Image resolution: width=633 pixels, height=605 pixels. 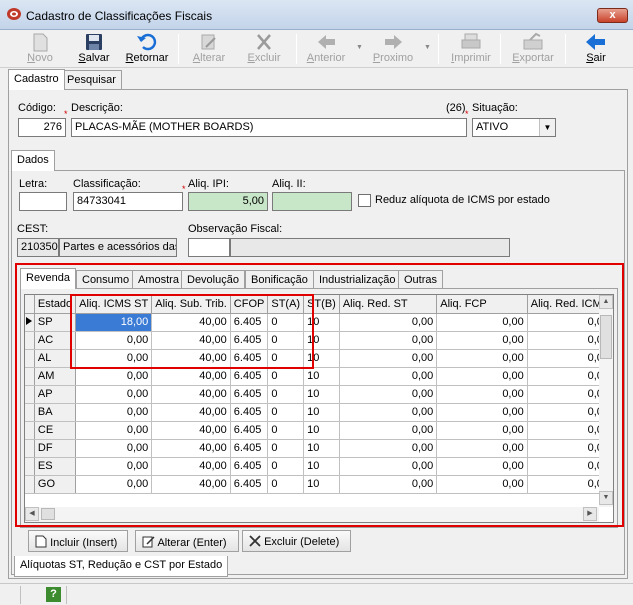 What do you see at coordinates (319, 358) in the screenshot?
I see `table-row: AL0,0040,006.4050100,000,000,00` at bounding box center [319, 358].